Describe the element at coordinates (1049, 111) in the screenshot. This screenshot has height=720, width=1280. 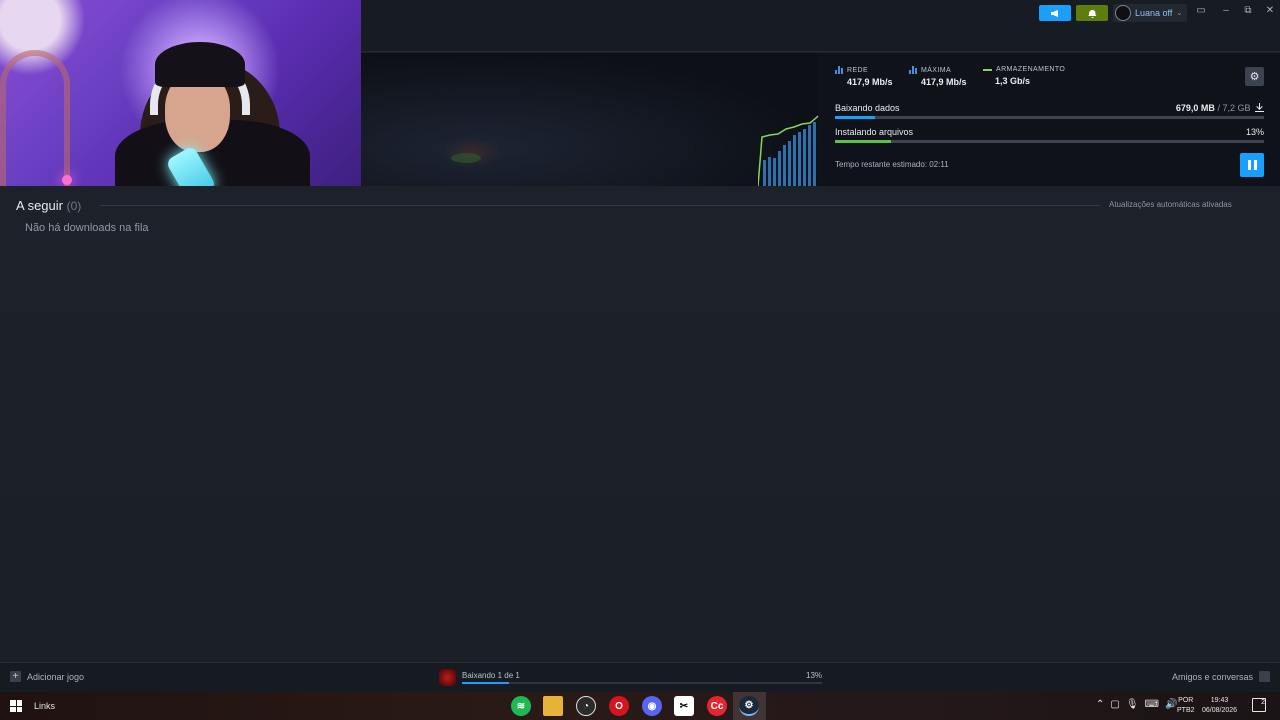
I see `downloading-row: Baixando dados 679,0 MB / 7,2 GB` at that location.